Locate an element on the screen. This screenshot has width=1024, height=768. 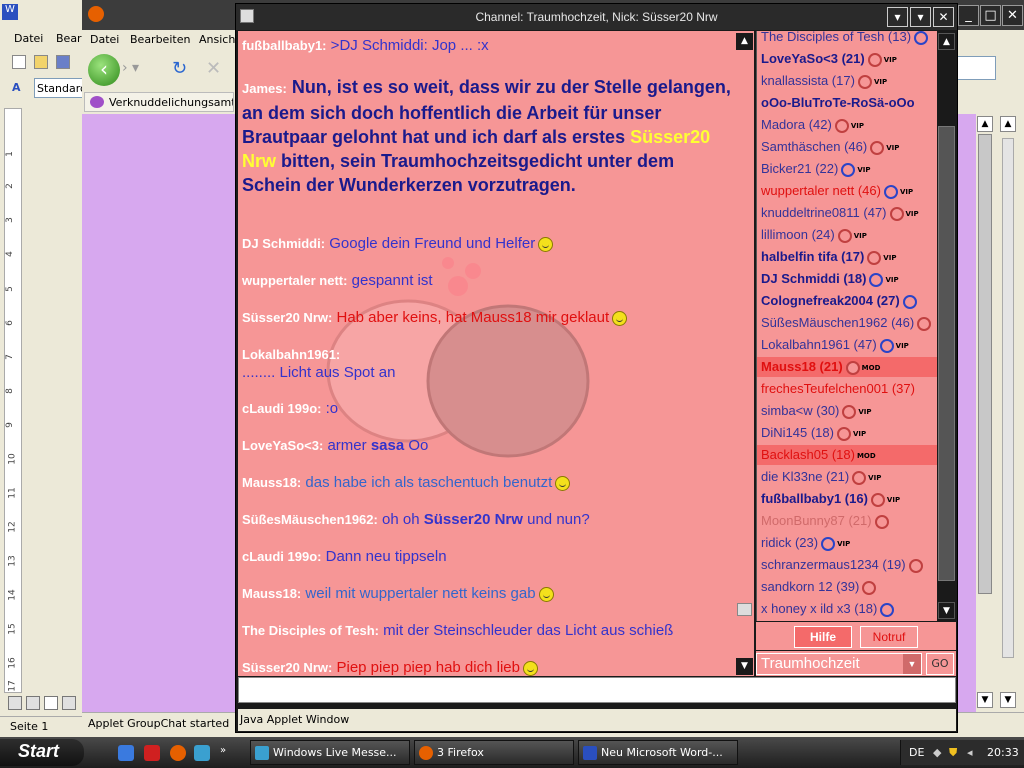
user-list-item: Backlash05 (18) MOD is located at coordinates (847, 455).